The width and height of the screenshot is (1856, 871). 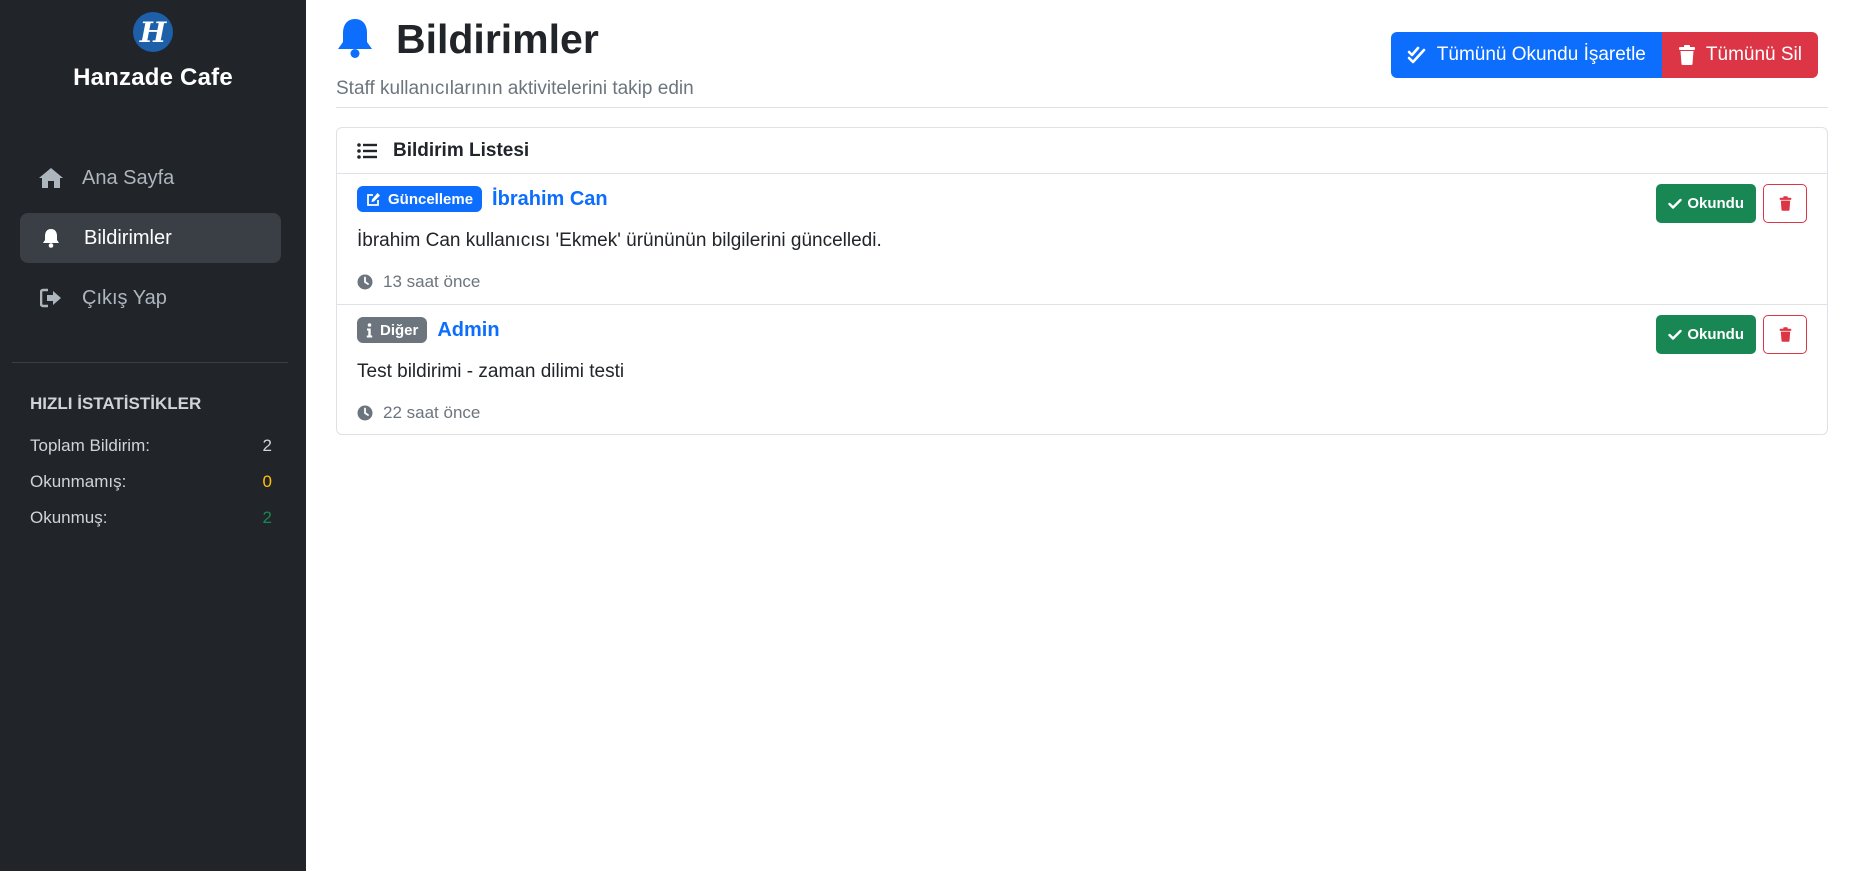 I want to click on stat-read: Okunmuş: 2, so click(x=151, y=518).